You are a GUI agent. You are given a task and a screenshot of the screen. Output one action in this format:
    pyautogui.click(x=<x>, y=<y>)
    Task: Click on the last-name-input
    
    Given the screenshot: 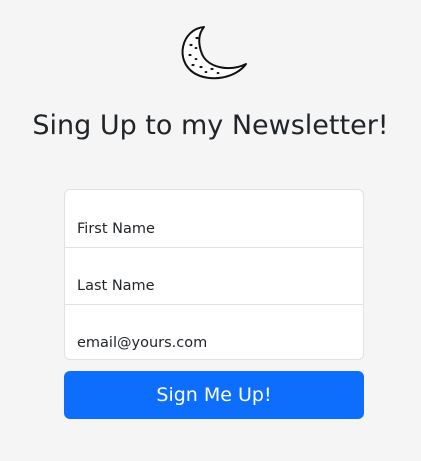 What is the action you would take?
    pyautogui.click(x=214, y=276)
    